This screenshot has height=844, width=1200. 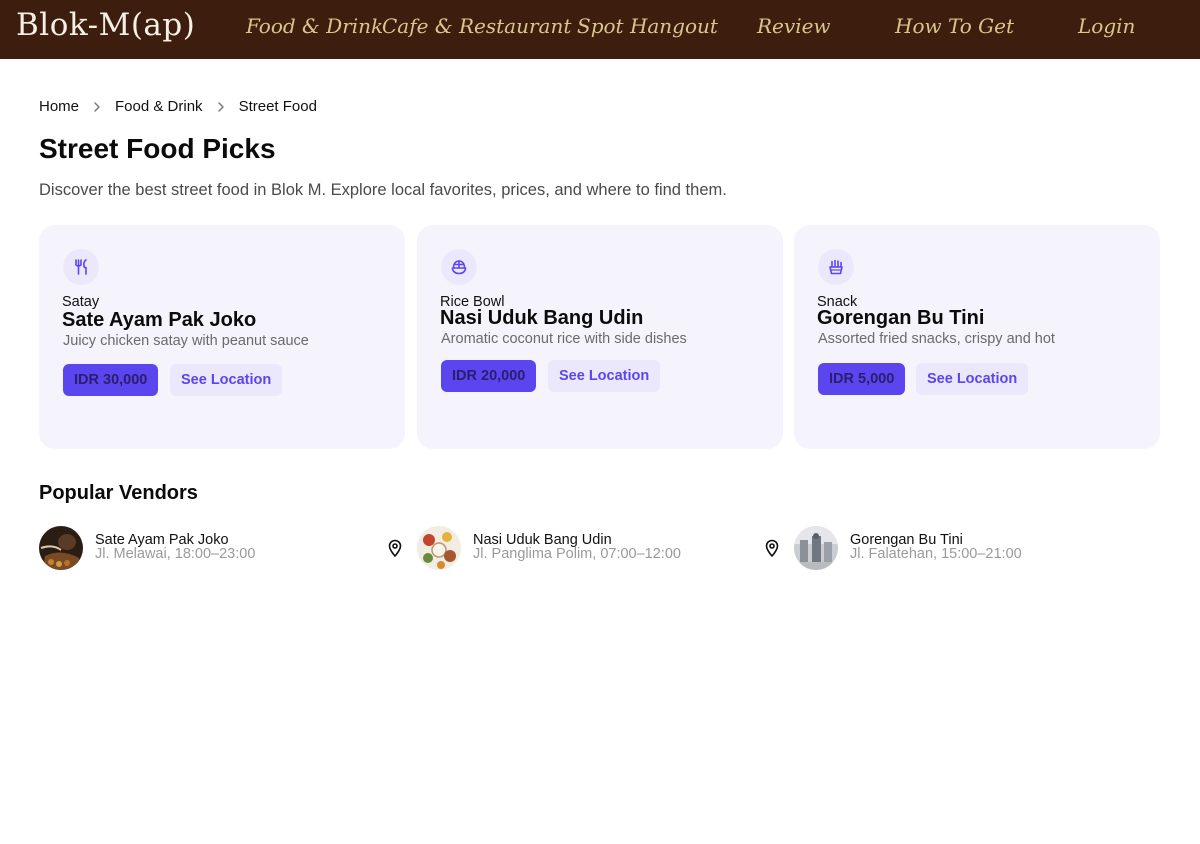 What do you see at coordinates (59, 106) in the screenshot?
I see `breadcrumb-home: Home` at bounding box center [59, 106].